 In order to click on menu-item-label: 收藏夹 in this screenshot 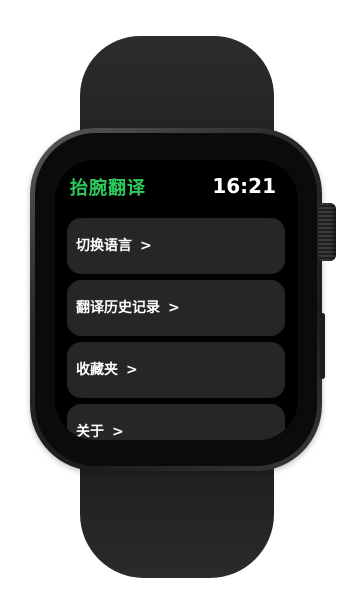, I will do `click(97, 370)`.